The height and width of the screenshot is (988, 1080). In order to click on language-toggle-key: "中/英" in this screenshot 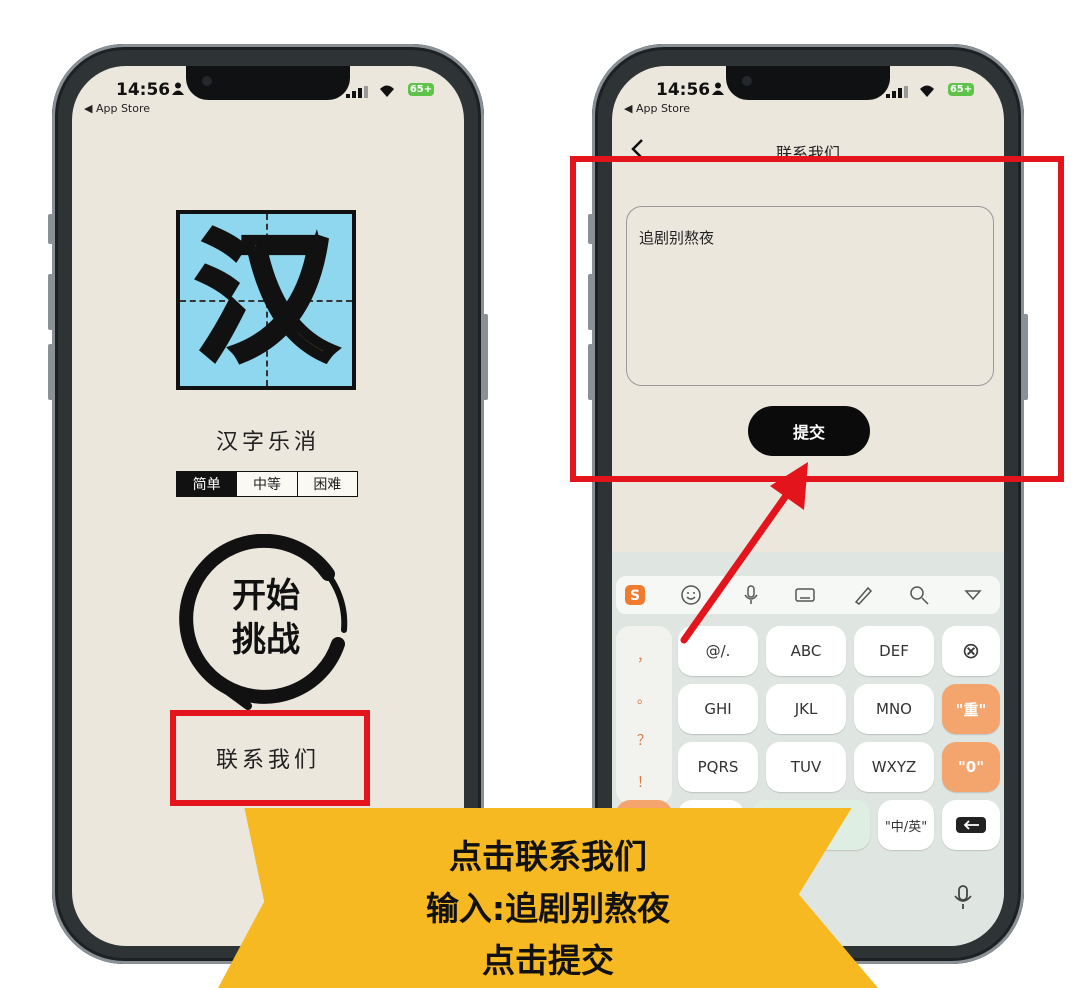, I will do `click(906, 825)`.